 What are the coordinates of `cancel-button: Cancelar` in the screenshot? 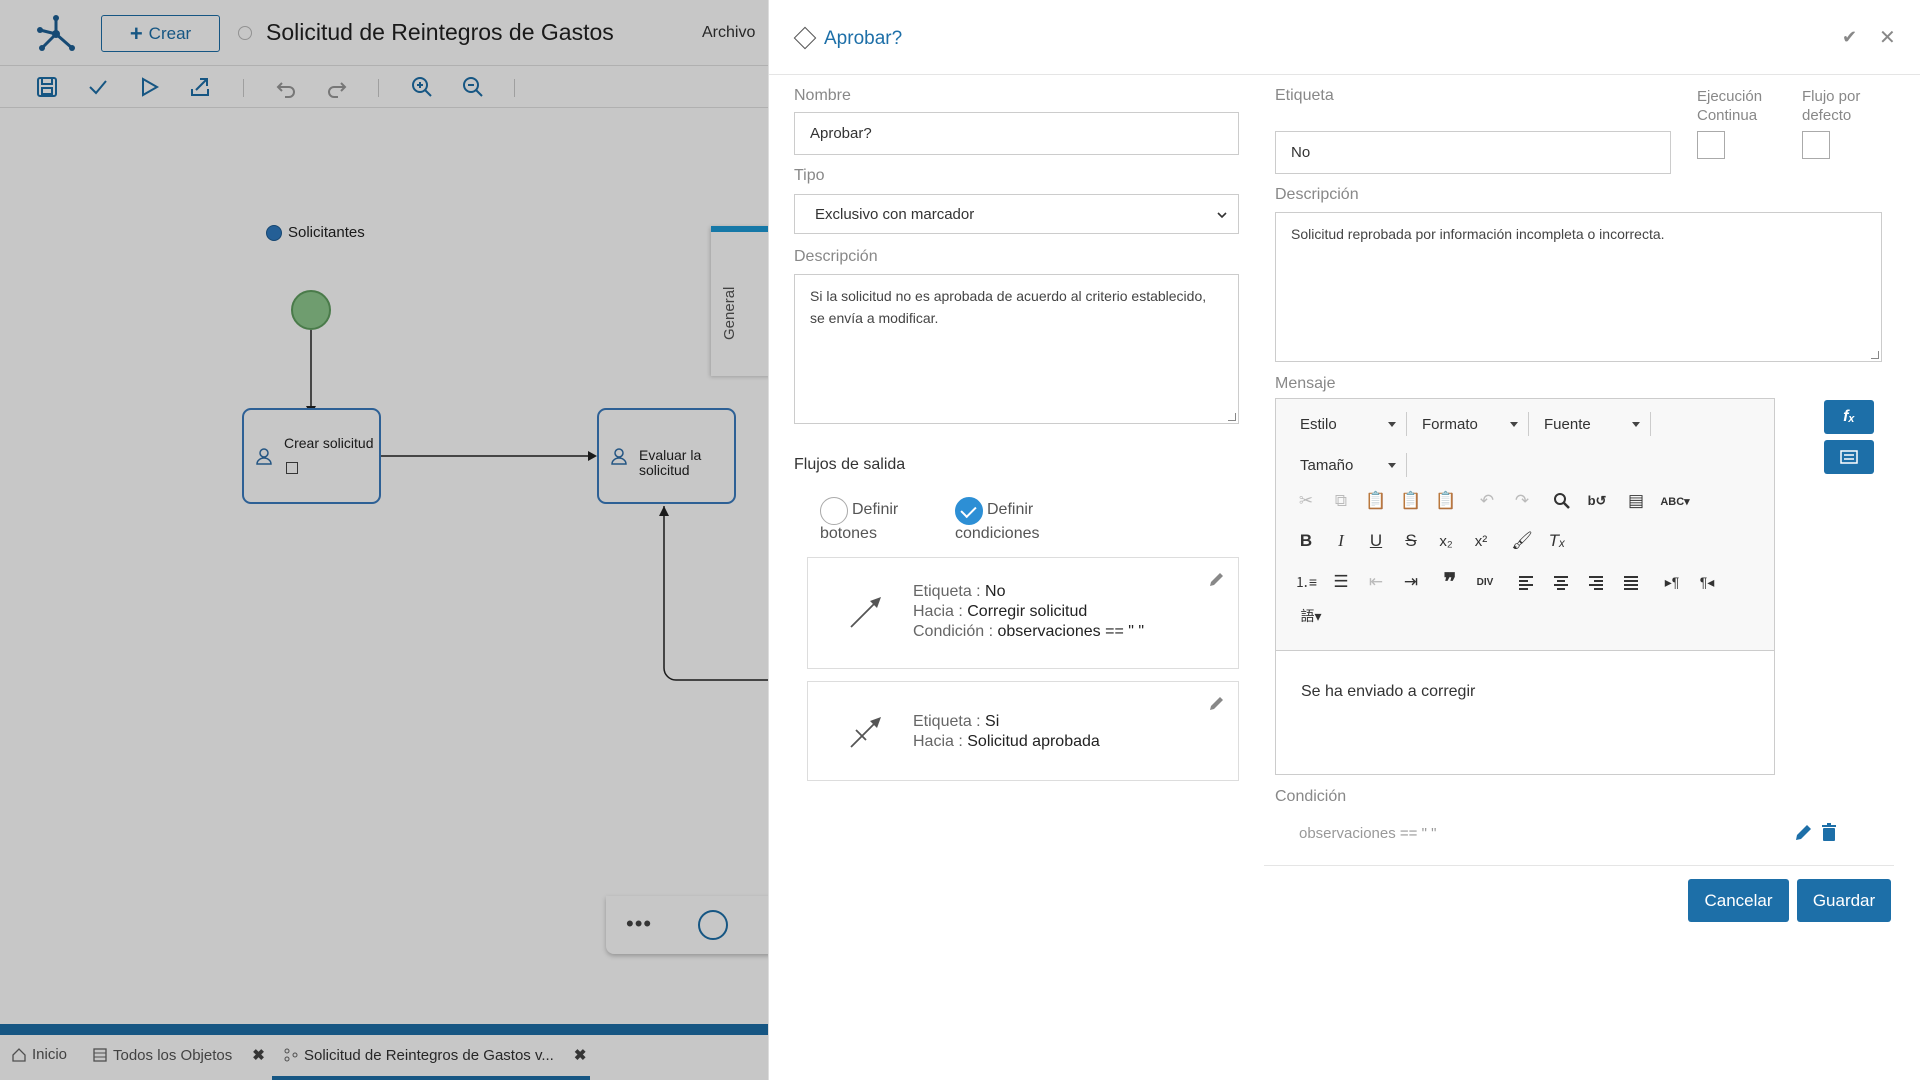 It's located at (1738, 900).